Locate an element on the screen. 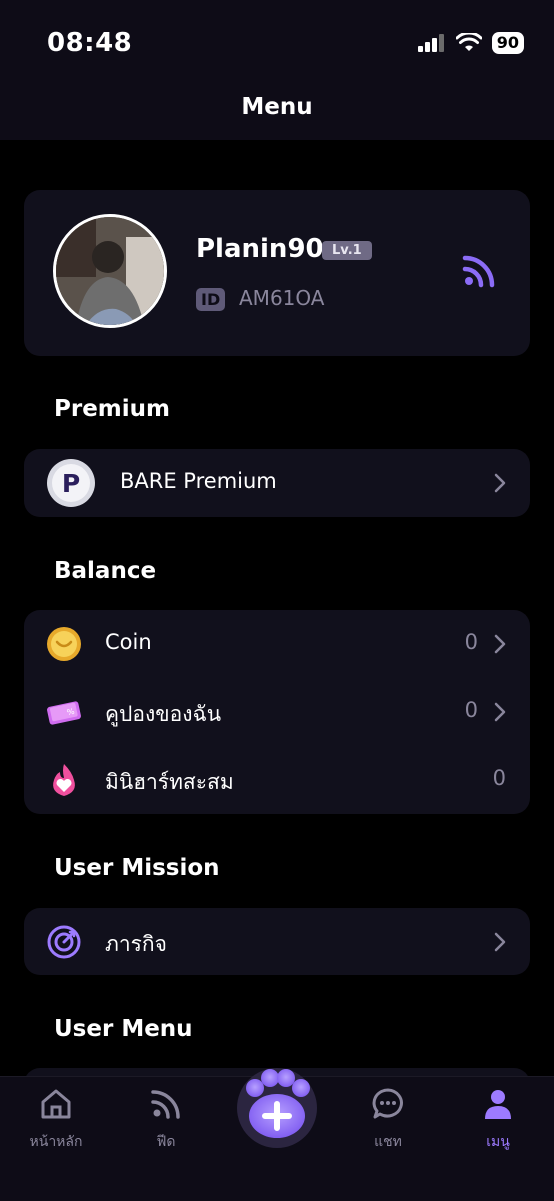 The width and height of the screenshot is (554, 1201). chat-icon is located at coordinates (387, 1103).